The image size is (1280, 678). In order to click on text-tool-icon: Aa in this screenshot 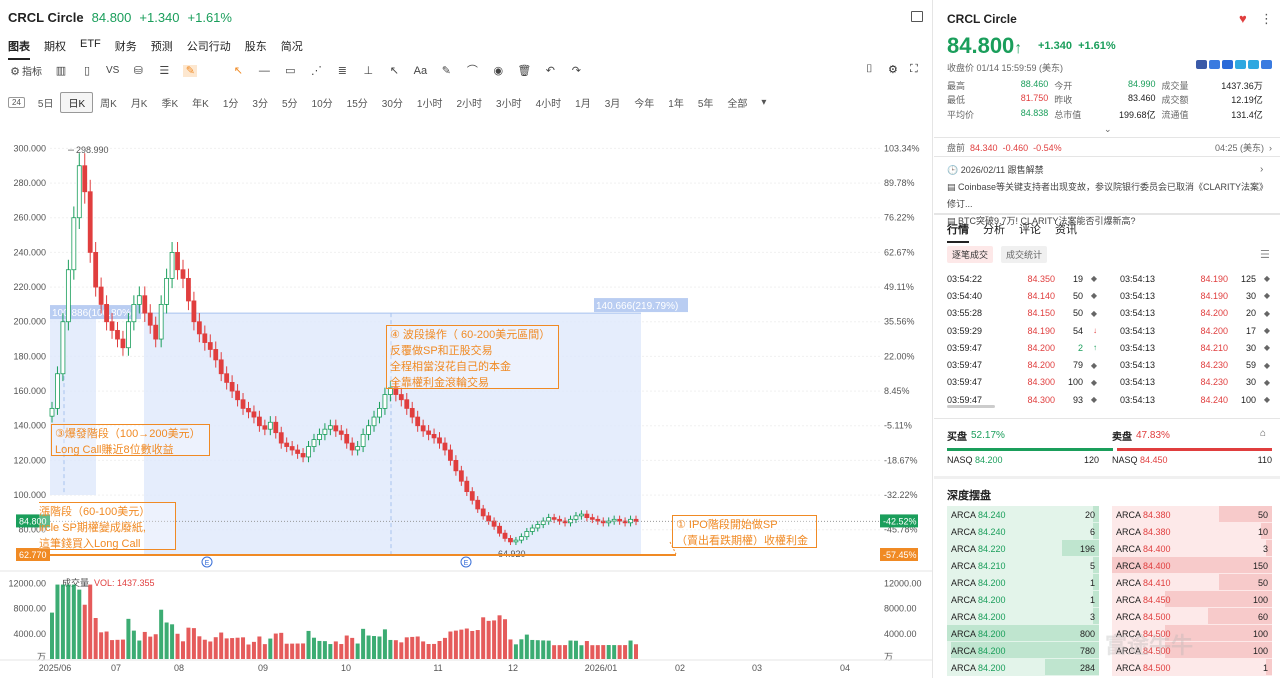, I will do `click(420, 71)`.